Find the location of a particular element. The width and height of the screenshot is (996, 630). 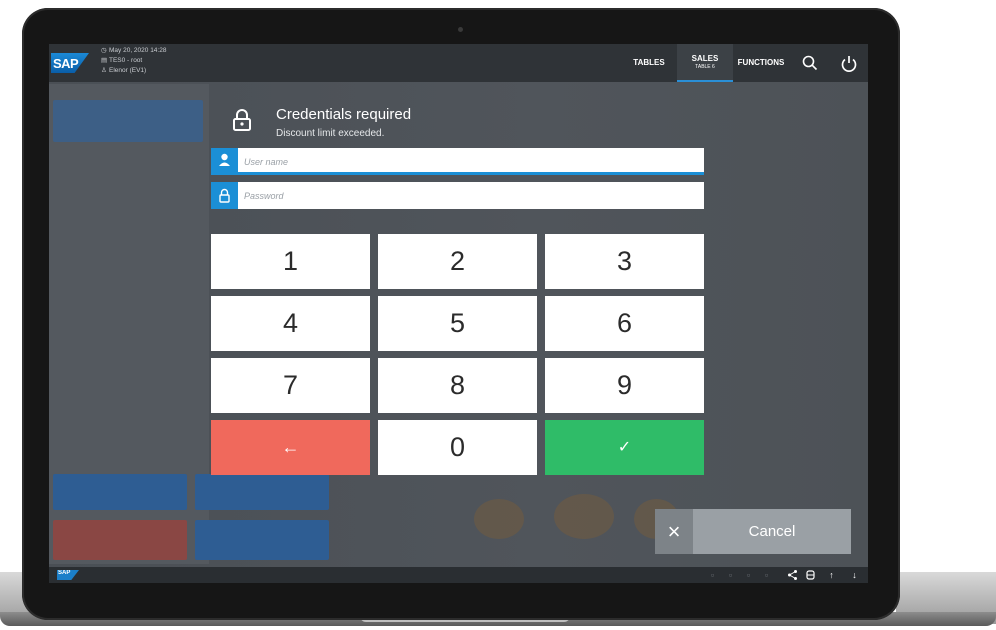

bottom-bar: SAP ▫ ▫ ▫ ▫ ↑ ↓ is located at coordinates (458, 575).